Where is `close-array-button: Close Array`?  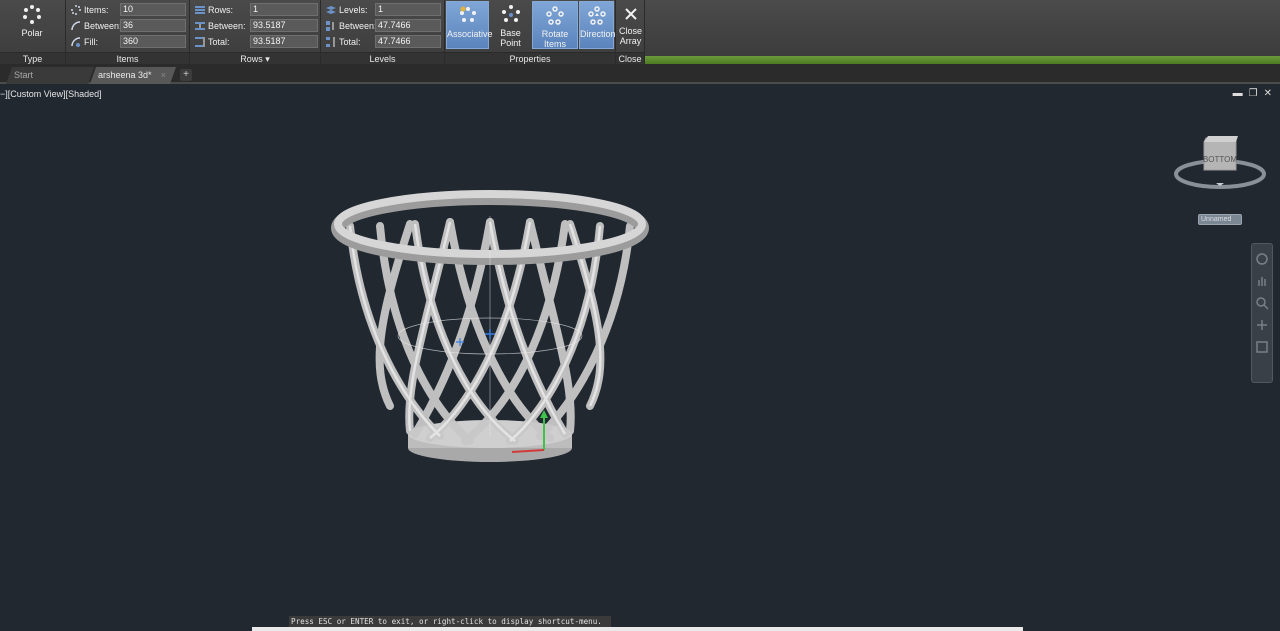 close-array-button: Close Array is located at coordinates (630, 25).